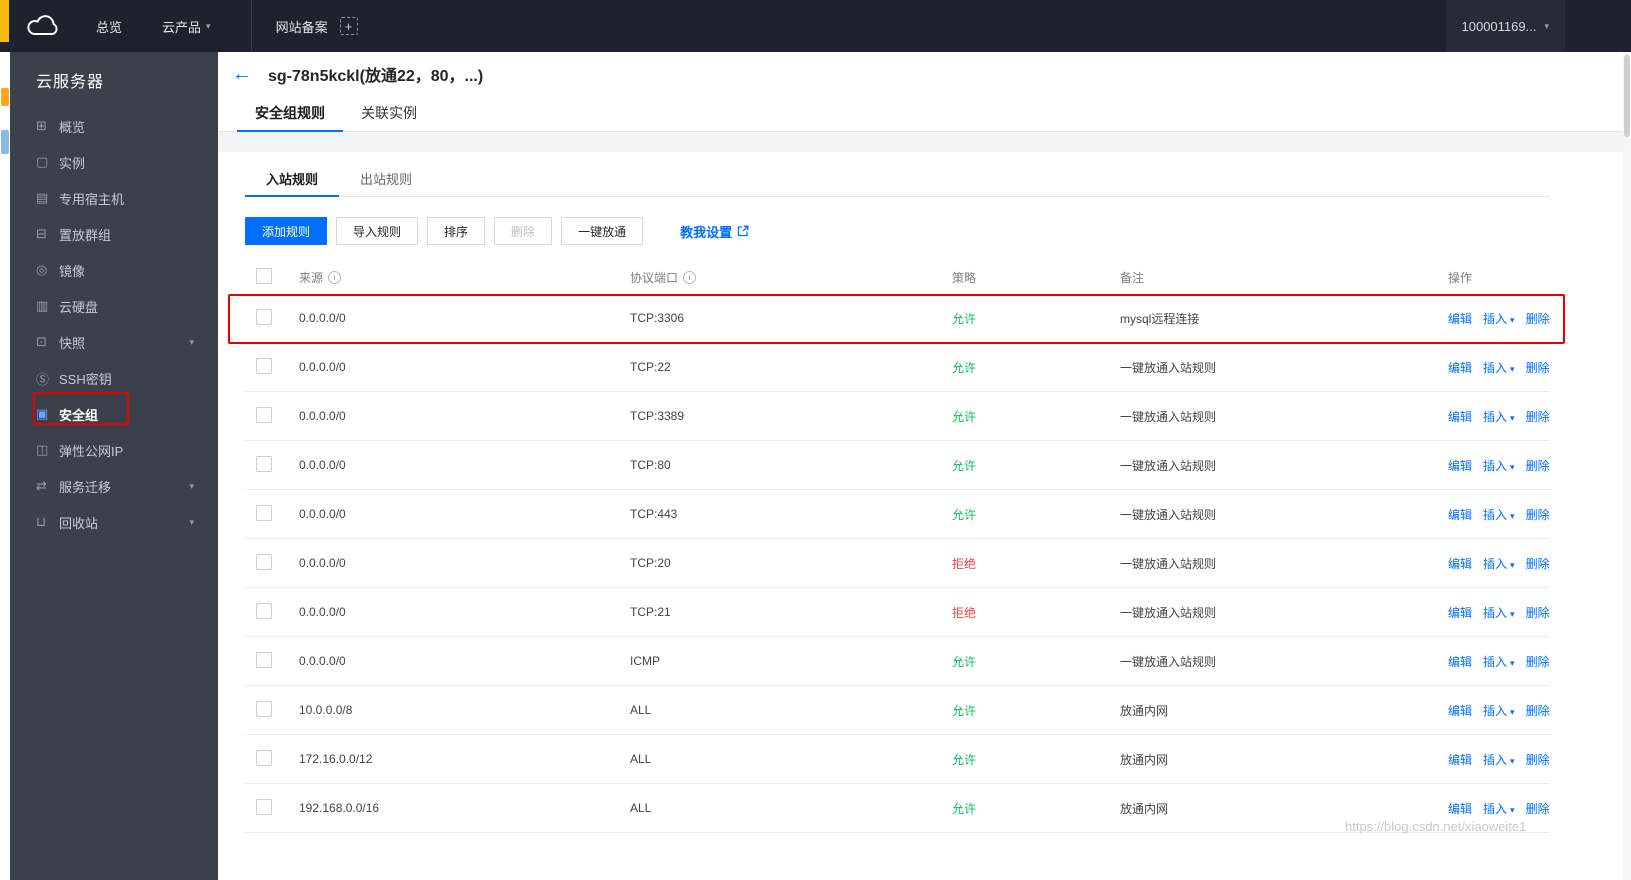  What do you see at coordinates (114, 162) in the screenshot?
I see `sidebar-item-instances: ▢ 实例` at bounding box center [114, 162].